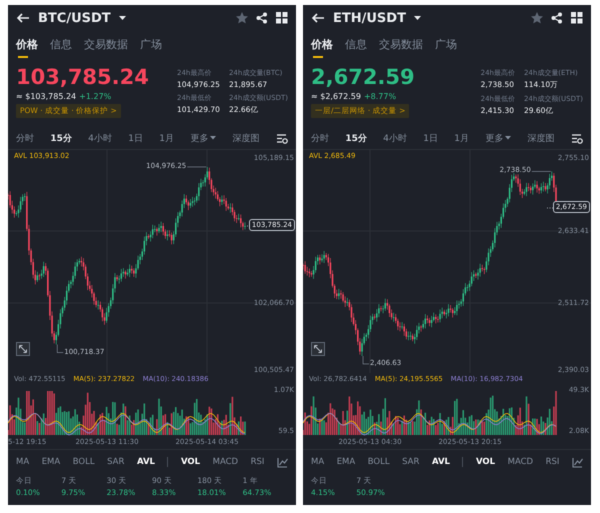  I want to click on last-price: 2,672.59, so click(363, 77).